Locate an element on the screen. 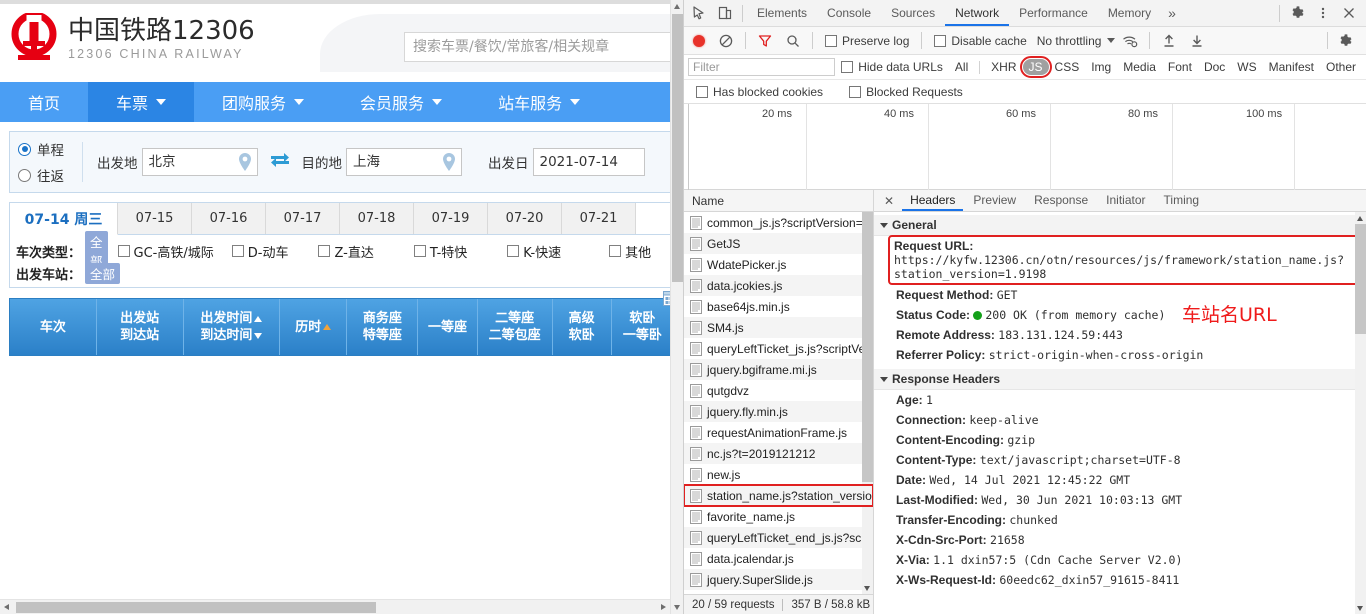 The width and height of the screenshot is (1366, 614). scroll-right-arrow-icon is located at coordinates (663, 607).